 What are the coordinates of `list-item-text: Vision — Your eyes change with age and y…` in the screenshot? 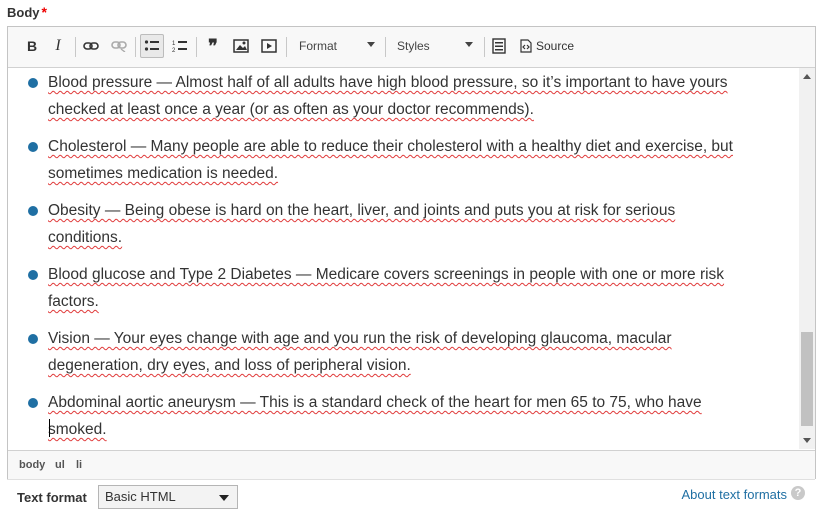 It's located at (360, 352).